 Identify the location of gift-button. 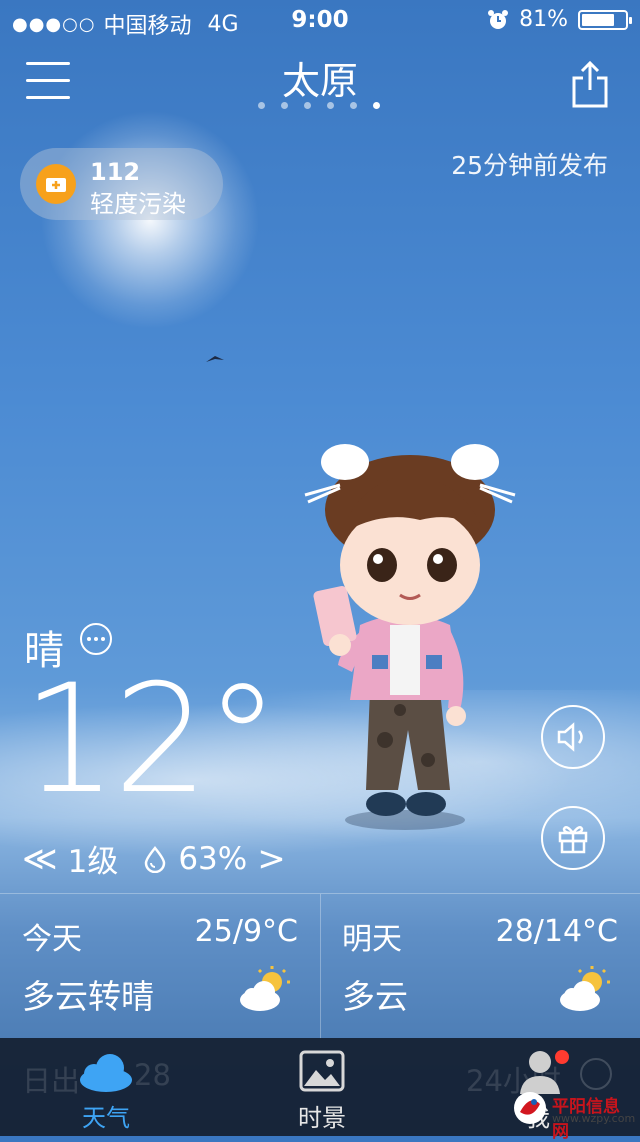
(573, 838).